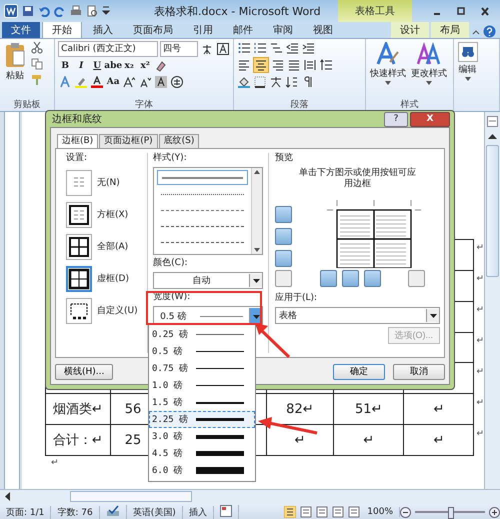 Image resolution: width=500 pixels, height=519 pixels. What do you see at coordinates (161, 66) in the screenshot?
I see `clear-formatting-icon` at bounding box center [161, 66].